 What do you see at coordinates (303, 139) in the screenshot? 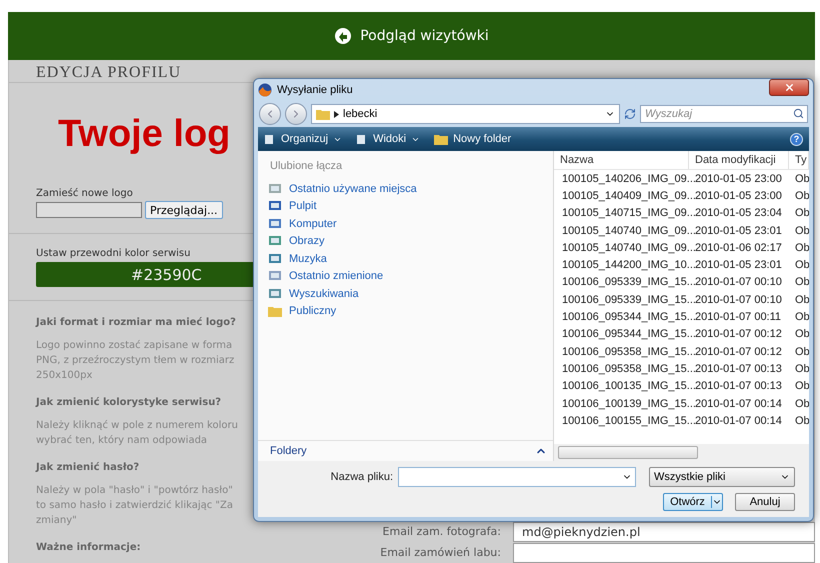
I see `toolbar-button: Organizuj` at bounding box center [303, 139].